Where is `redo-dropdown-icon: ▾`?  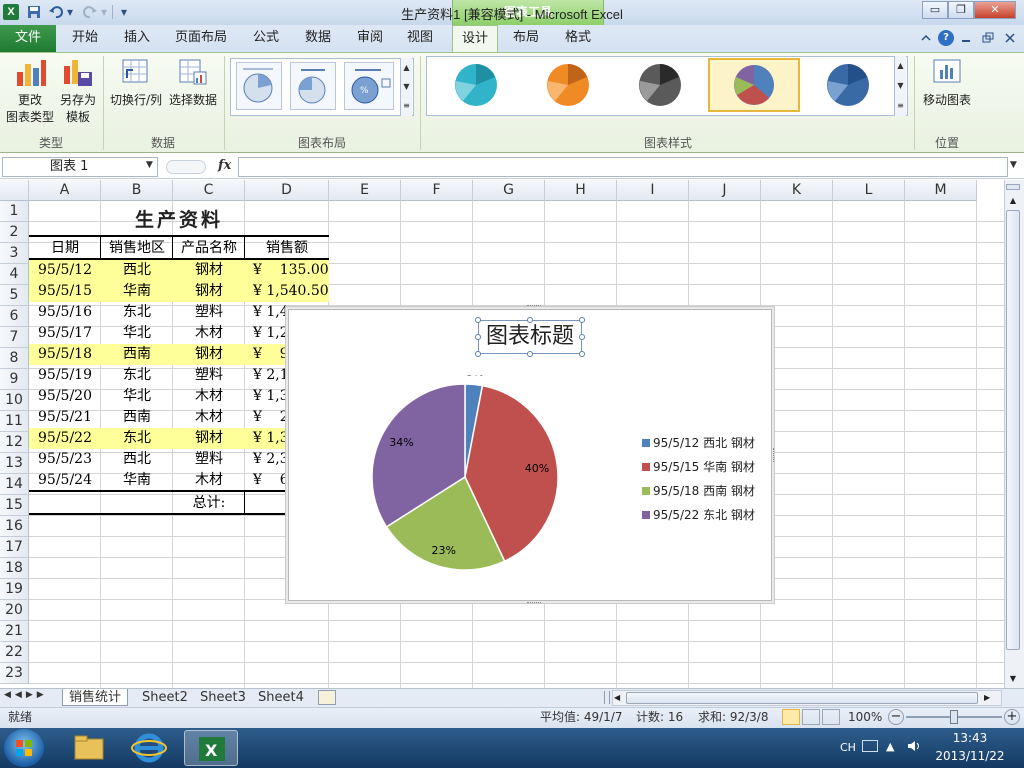 redo-dropdown-icon: ▾ is located at coordinates (104, 12).